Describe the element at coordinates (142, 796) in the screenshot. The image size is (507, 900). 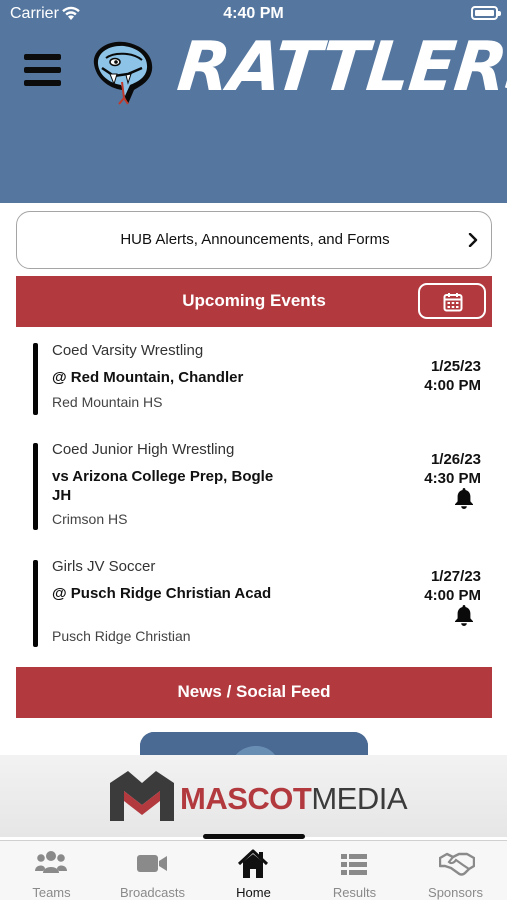
I see `mascotmedia-logo` at that location.